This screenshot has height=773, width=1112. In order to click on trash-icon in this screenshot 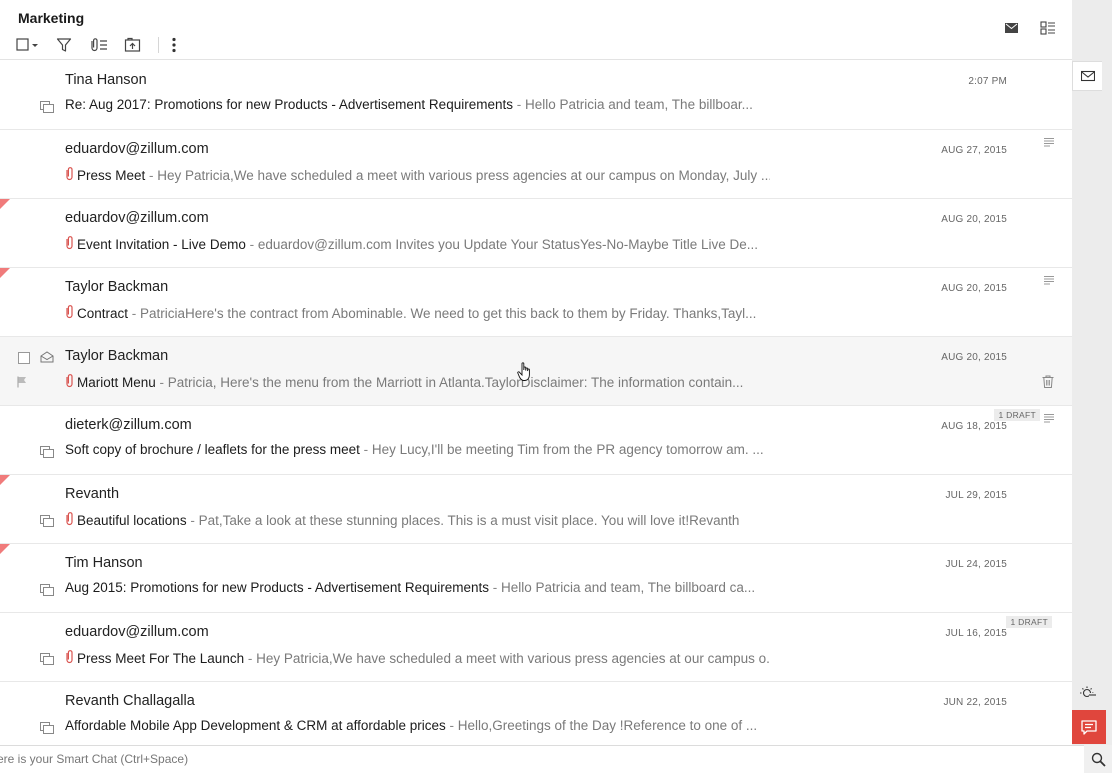, I will do `click(1048, 384)`.